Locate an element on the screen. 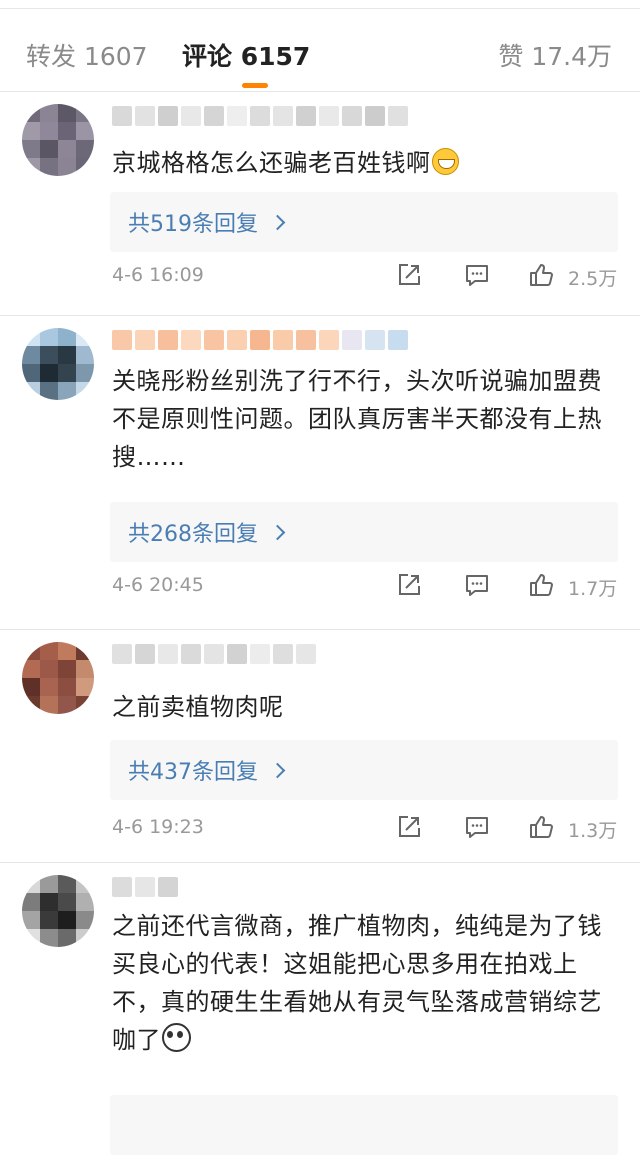  tab-likes: 赞 17.4万 is located at coordinates (555, 55).